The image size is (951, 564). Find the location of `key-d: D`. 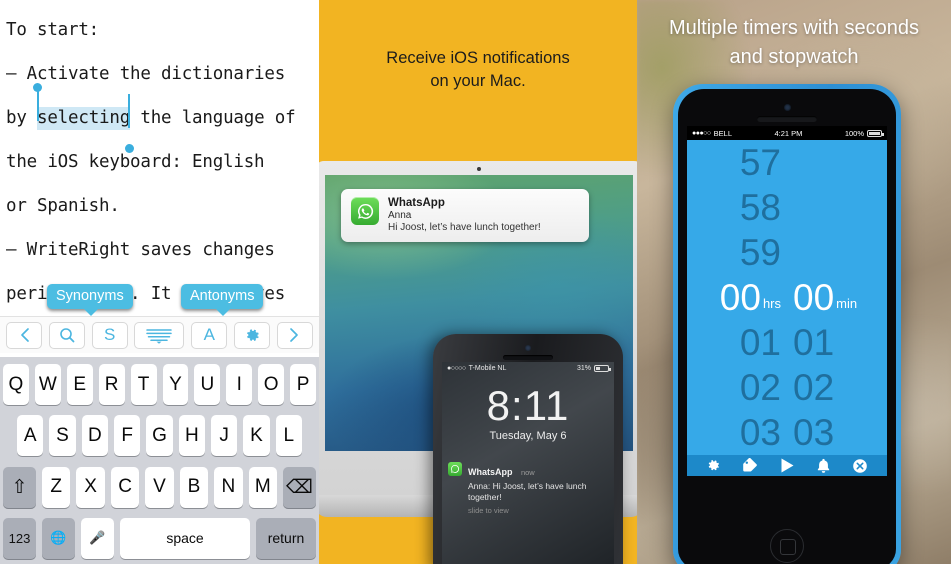

key-d: D is located at coordinates (94, 436).